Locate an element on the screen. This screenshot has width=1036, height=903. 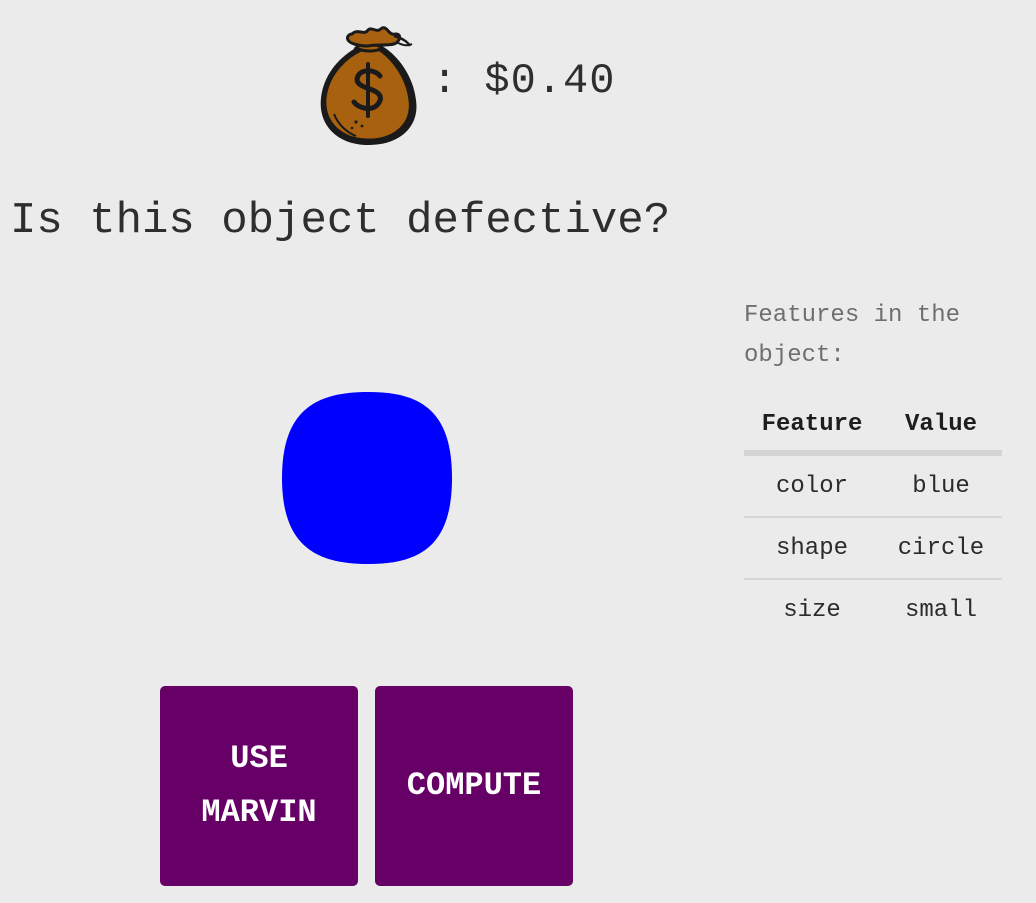
feature-value: circle is located at coordinates (941, 548).